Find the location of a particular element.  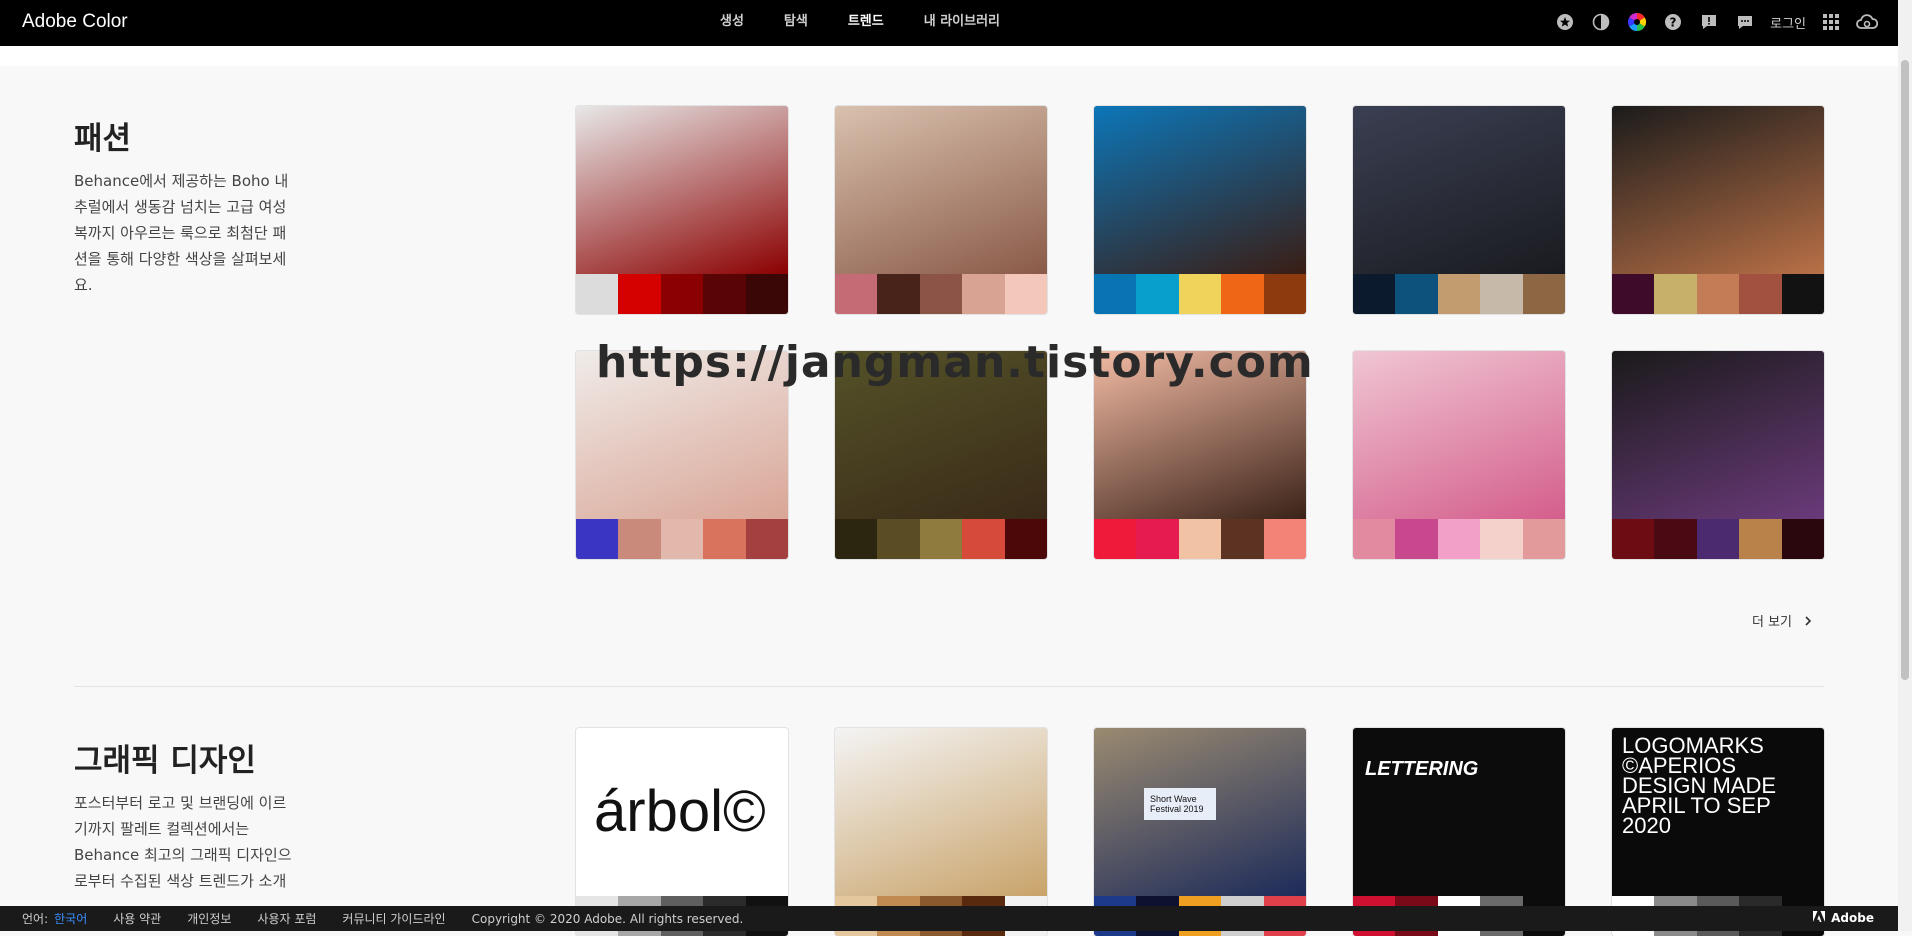

color-wheel-icon is located at coordinates (1637, 22).